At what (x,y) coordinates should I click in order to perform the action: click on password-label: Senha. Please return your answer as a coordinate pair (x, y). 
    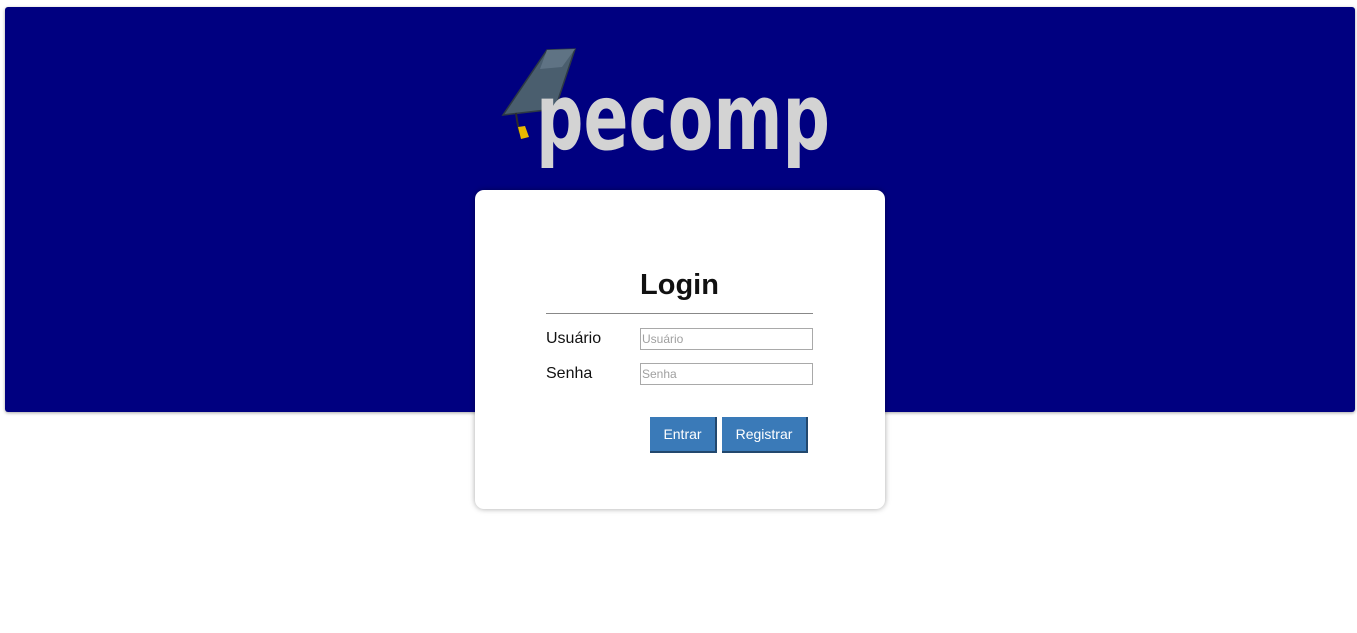
    Looking at the image, I should click on (569, 373).